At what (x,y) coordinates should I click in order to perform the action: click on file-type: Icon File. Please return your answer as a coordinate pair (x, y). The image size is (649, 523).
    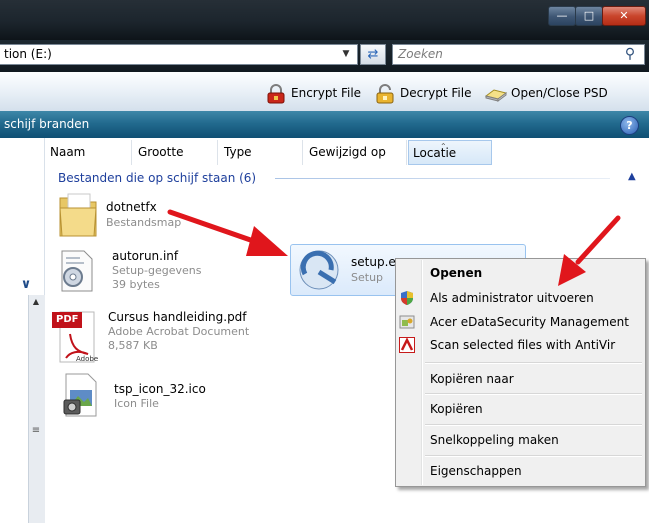
    Looking at the image, I should click on (136, 403).